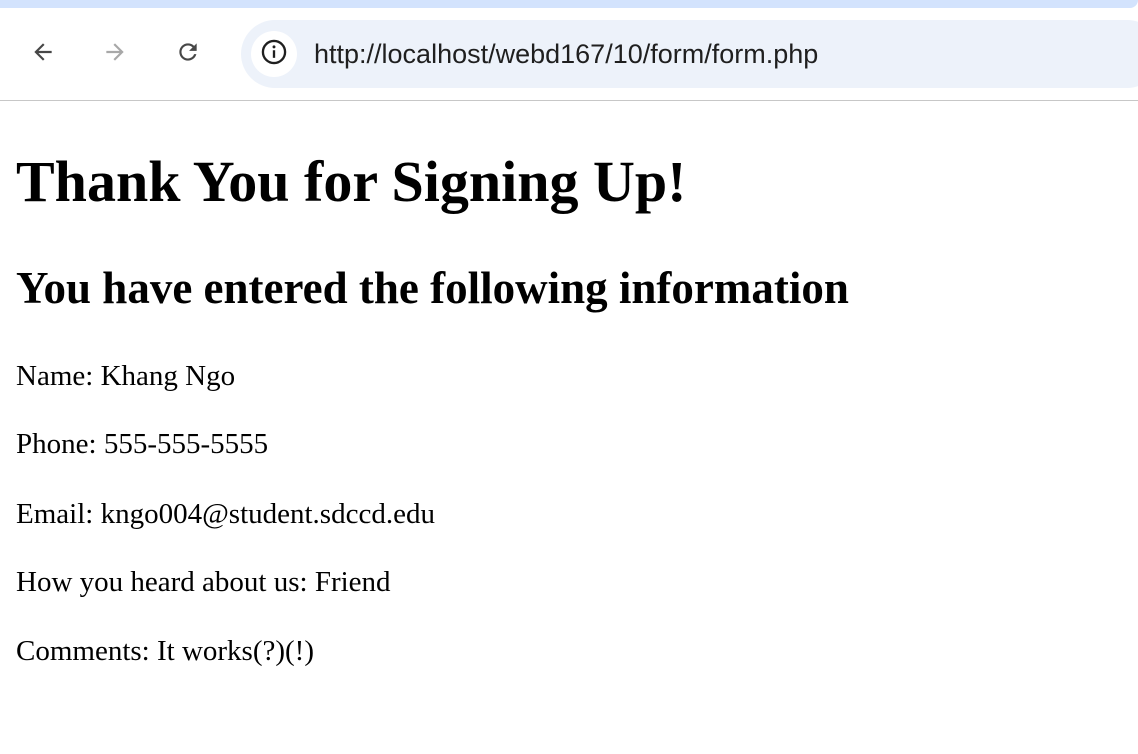 This screenshot has width=1138, height=754. I want to click on info-line-comments: Comments: It works(?)(!), so click(165, 651).